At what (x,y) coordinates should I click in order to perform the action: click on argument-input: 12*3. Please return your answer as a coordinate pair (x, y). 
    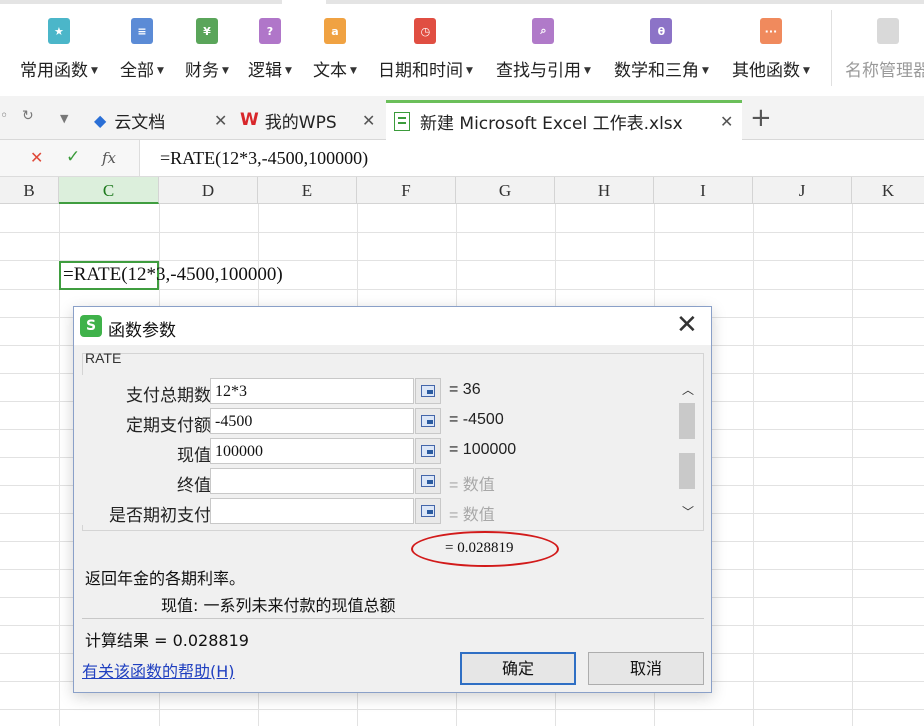
    Looking at the image, I should click on (312, 391).